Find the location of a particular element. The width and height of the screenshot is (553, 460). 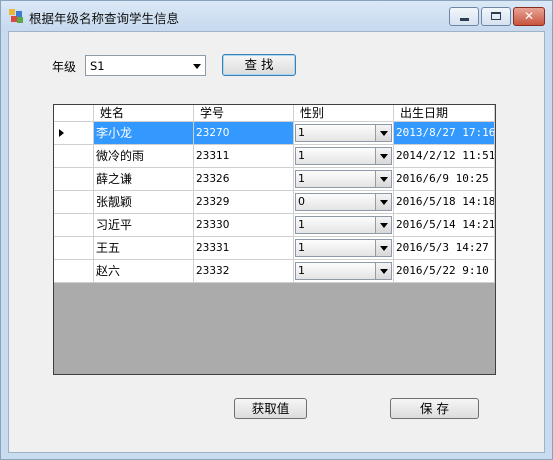

current-row-icon is located at coordinates (61, 133).